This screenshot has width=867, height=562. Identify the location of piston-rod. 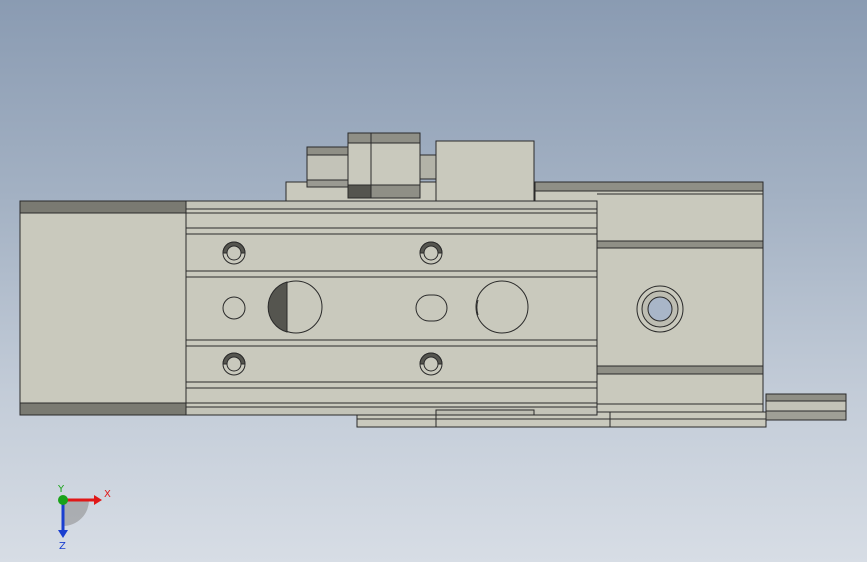
(806, 407).